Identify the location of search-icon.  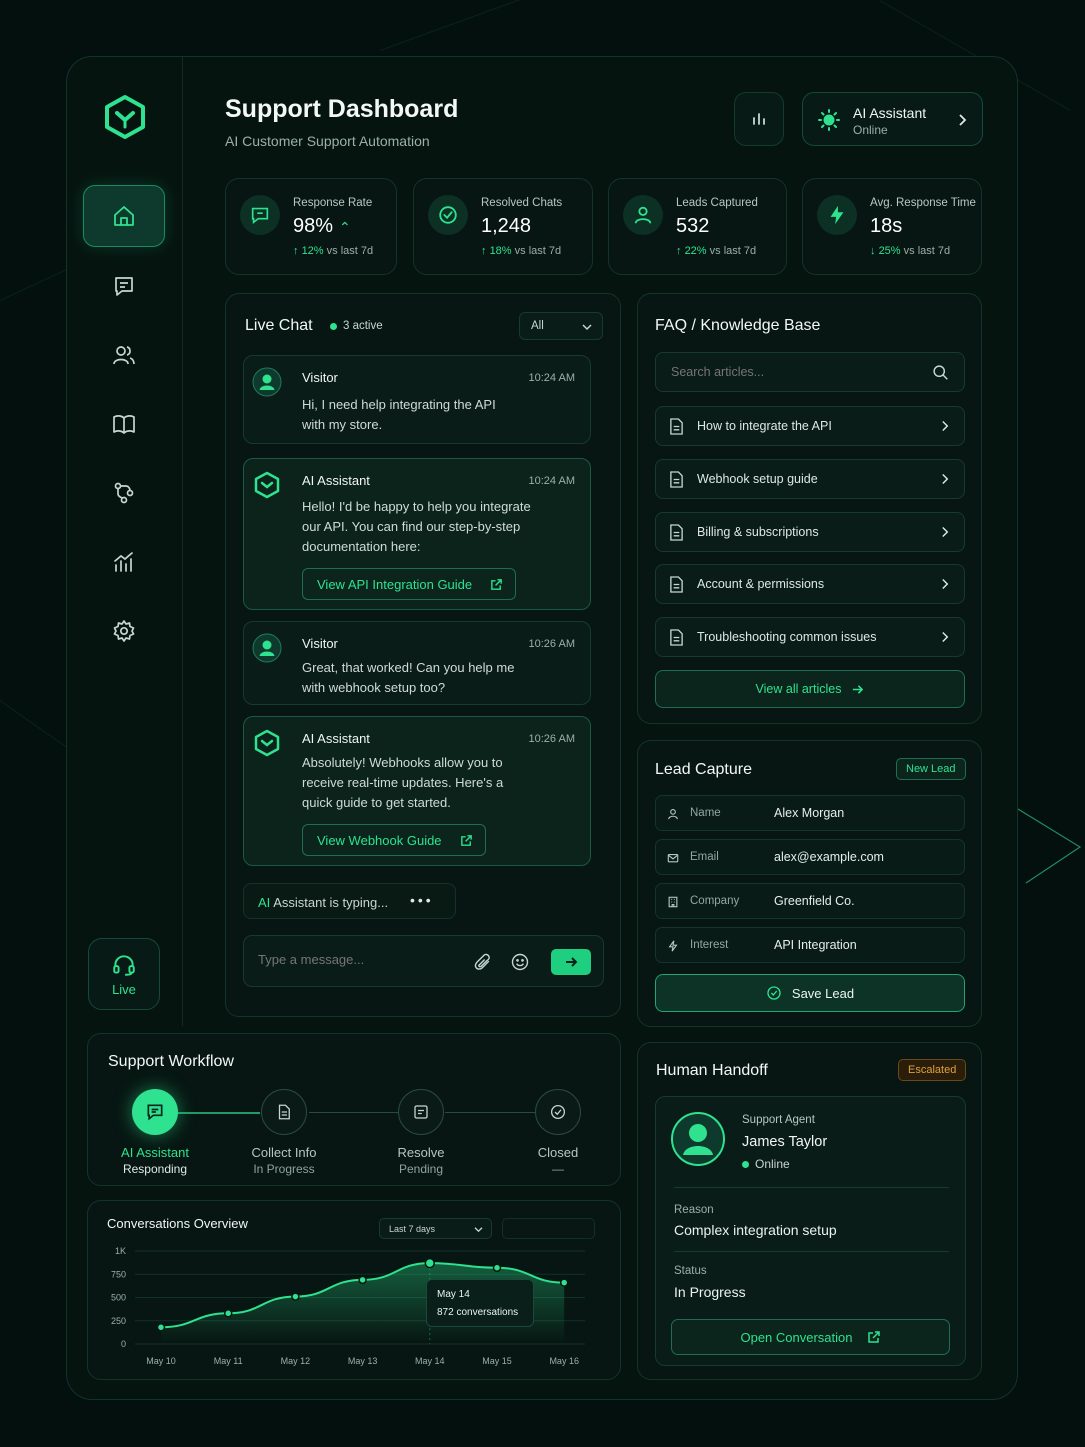
(940, 372).